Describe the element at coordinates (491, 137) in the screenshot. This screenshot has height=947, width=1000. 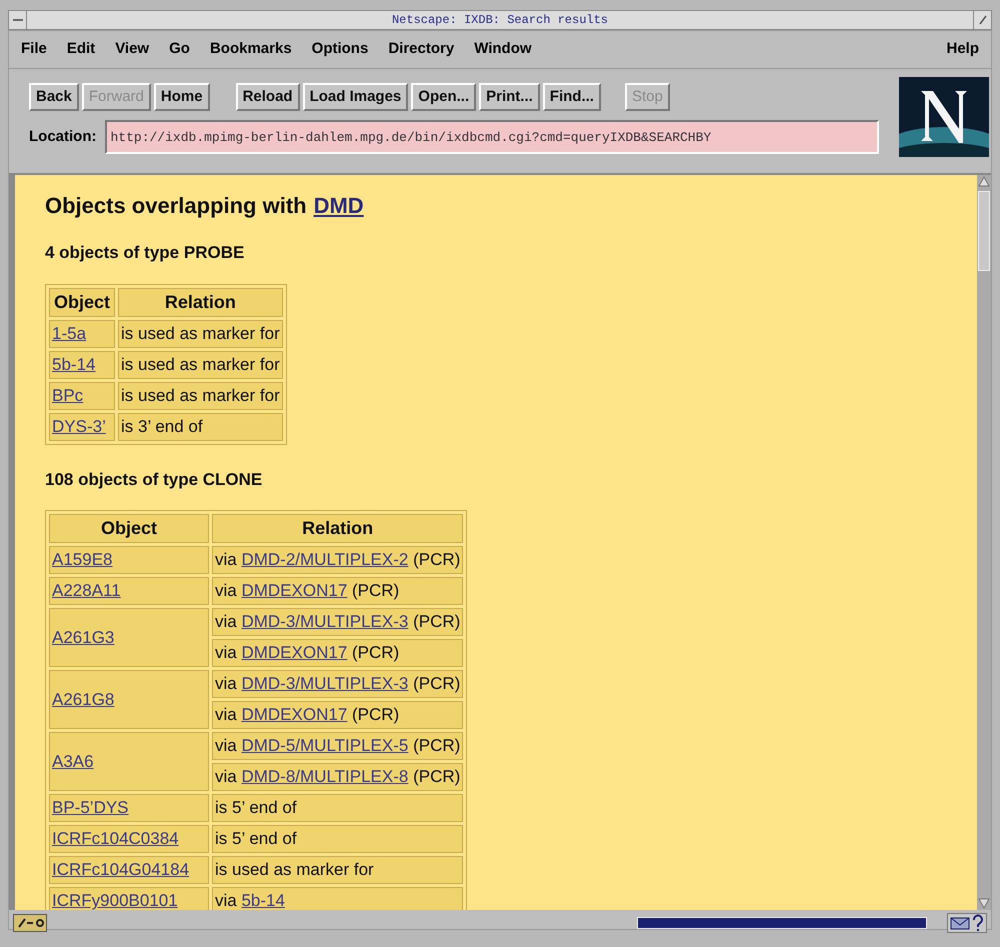
I see `location-field: http://ixdb.mpimg-berlin-dahlem.mpg.de/bin/ixdbcmd.cgi?cmd=queryIXDB&SEARCHBY` at that location.